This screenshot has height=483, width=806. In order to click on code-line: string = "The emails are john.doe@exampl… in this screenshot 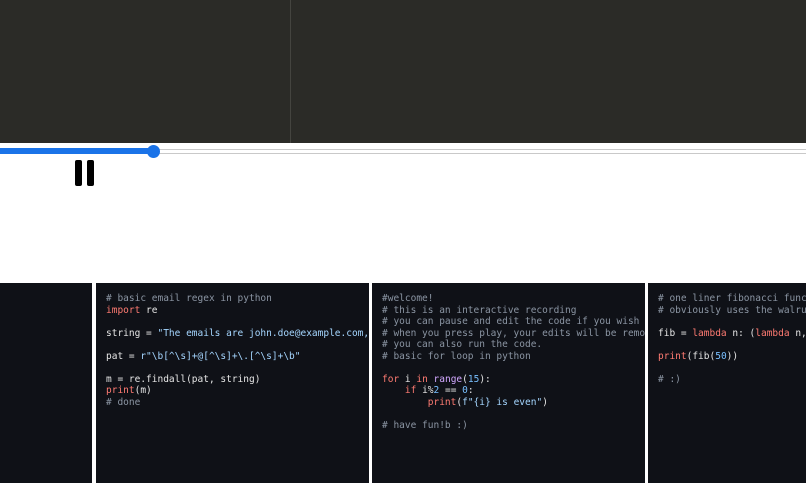, I will do `click(237, 333)`.